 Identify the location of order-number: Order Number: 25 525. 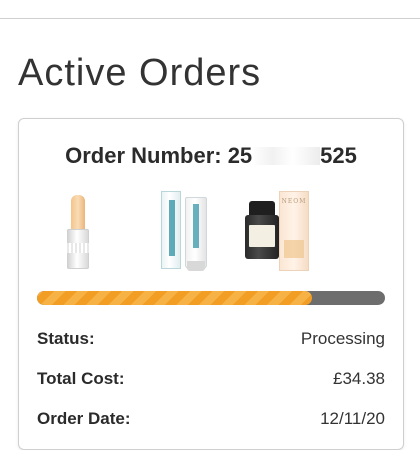
(211, 156).